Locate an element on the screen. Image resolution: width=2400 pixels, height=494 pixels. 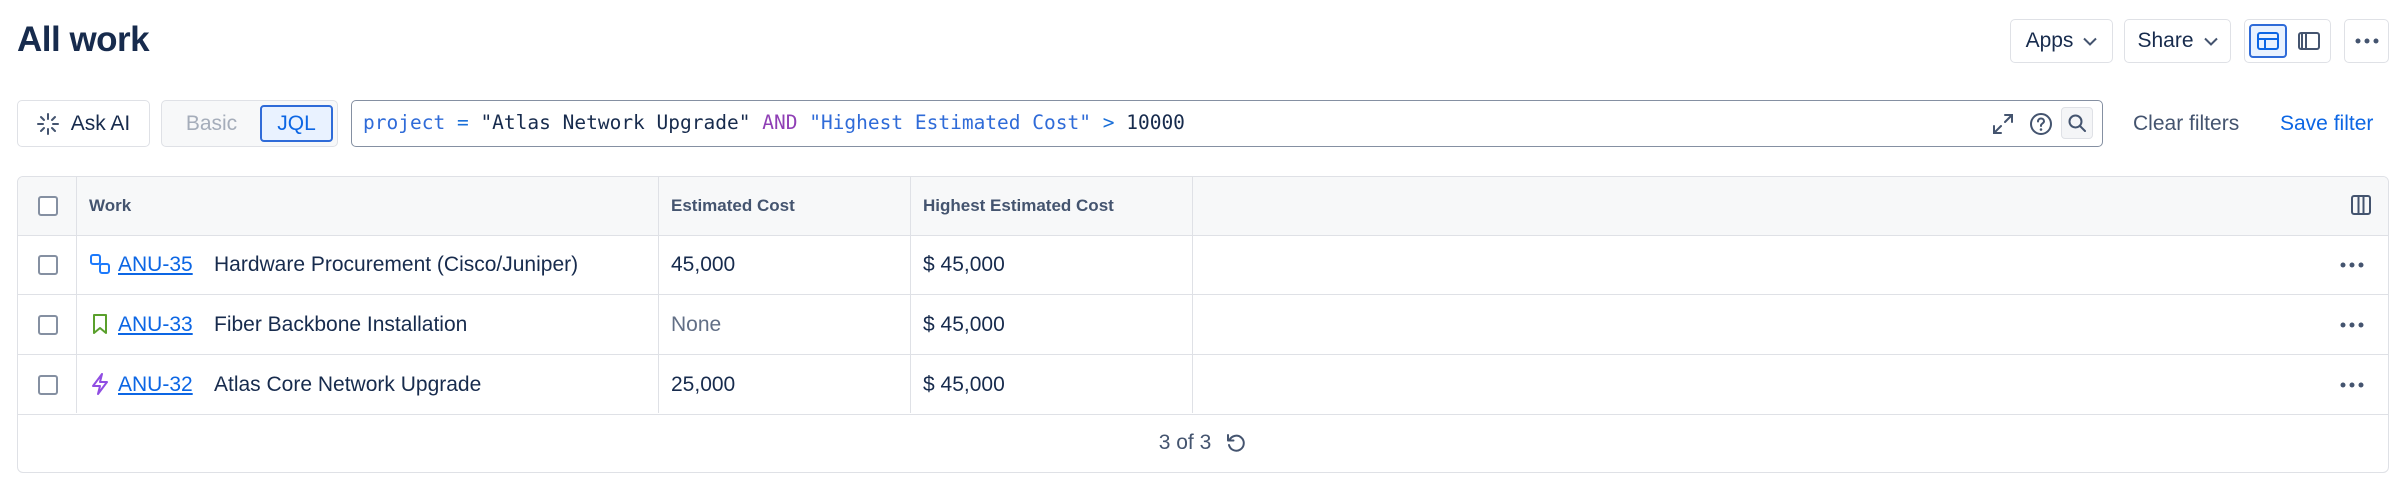
jql-mode-button: JQL is located at coordinates (296, 123).